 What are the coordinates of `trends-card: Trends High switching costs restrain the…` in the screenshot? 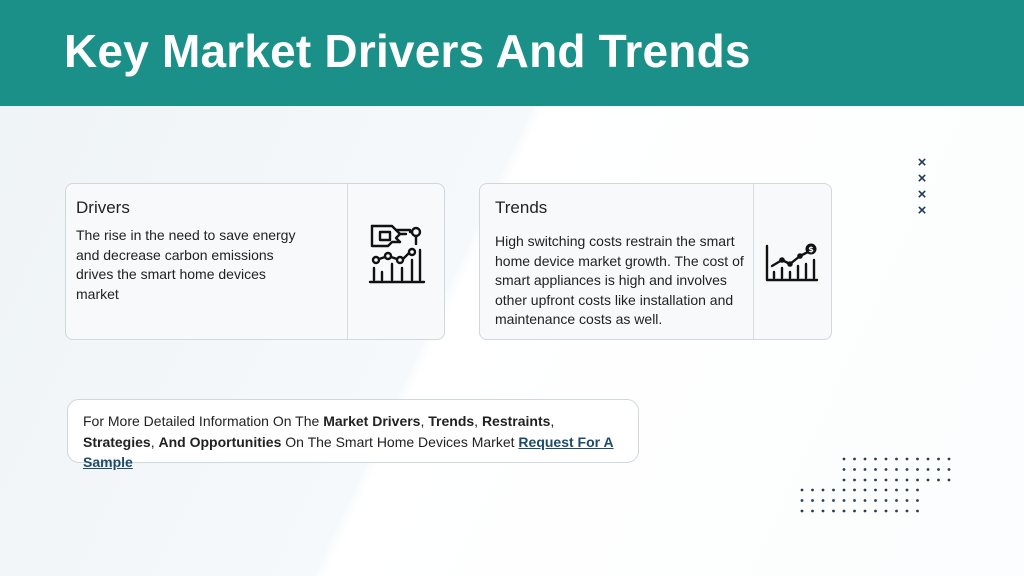 It's located at (655, 261).